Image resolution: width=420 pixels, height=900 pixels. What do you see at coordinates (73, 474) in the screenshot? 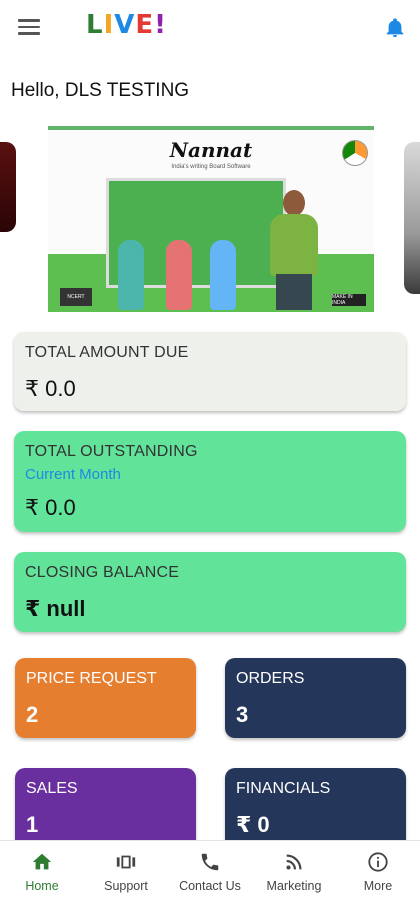
I see `card-subtitle: Current Month` at bounding box center [73, 474].